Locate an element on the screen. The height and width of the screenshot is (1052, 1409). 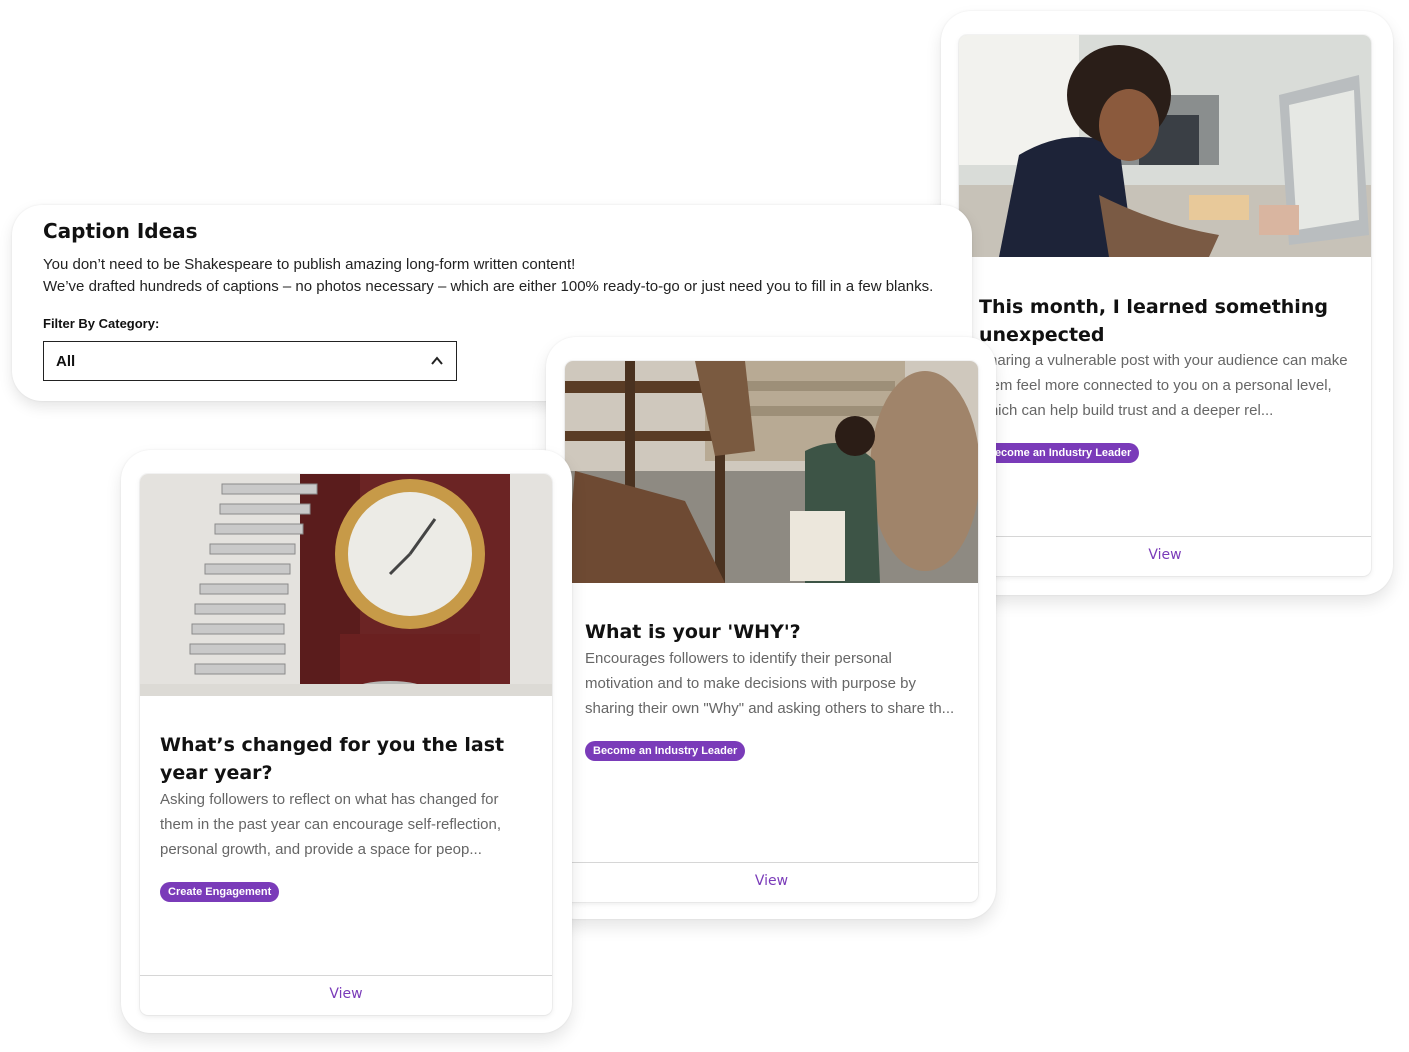
filter-label: Filter By Category: is located at coordinates (101, 323).